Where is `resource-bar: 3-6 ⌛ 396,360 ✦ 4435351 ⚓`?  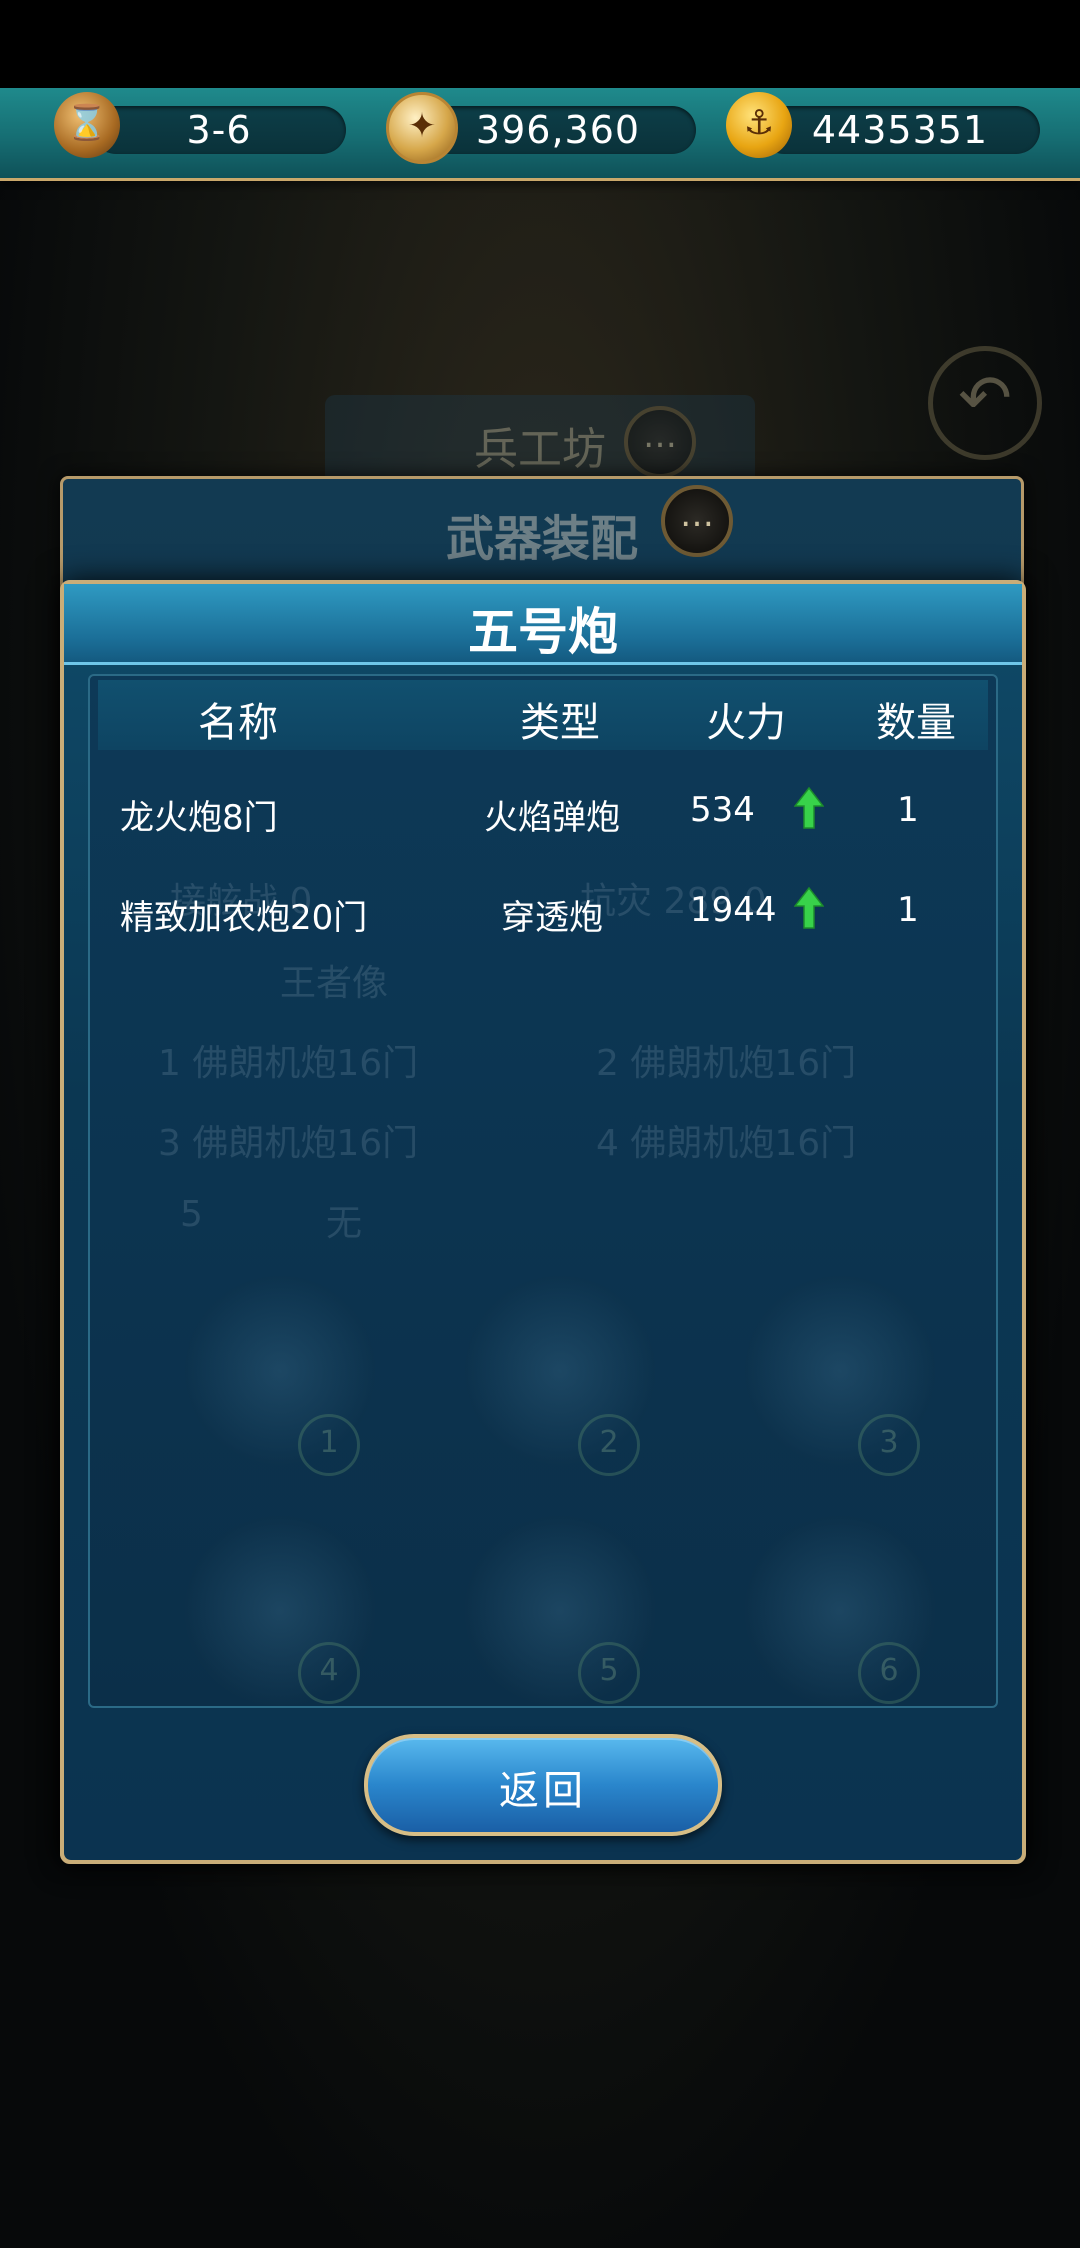
resource-bar: 3-6 ⌛ 396,360 ✦ 4435351 ⚓ is located at coordinates (540, 134).